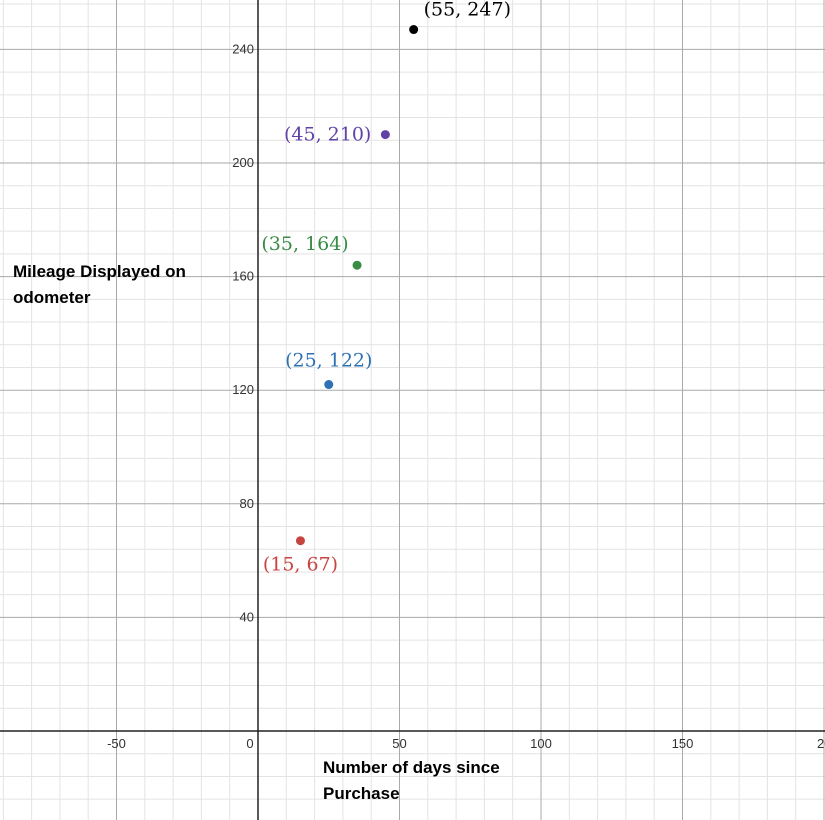 The width and height of the screenshot is (825, 820). I want to click on data-point-label: (45, 210), so click(327, 135).